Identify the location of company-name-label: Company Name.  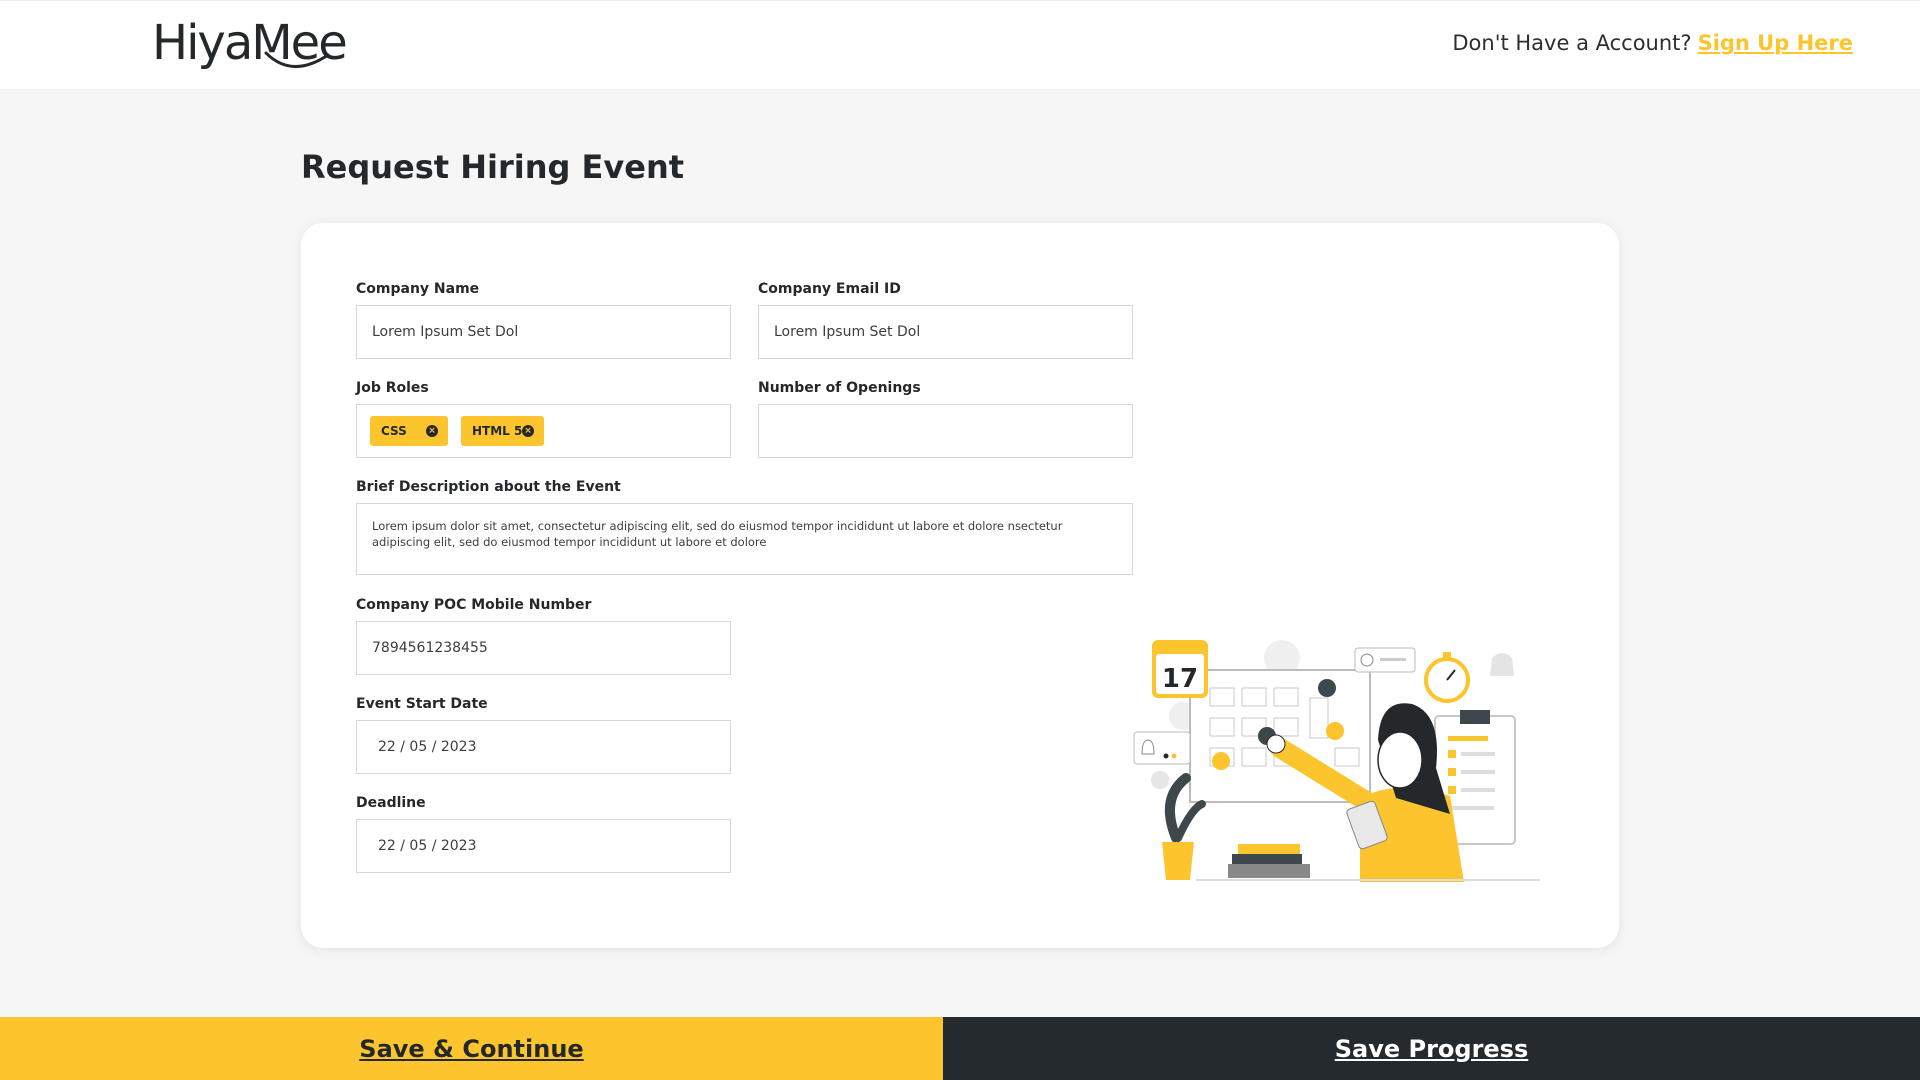
(418, 289).